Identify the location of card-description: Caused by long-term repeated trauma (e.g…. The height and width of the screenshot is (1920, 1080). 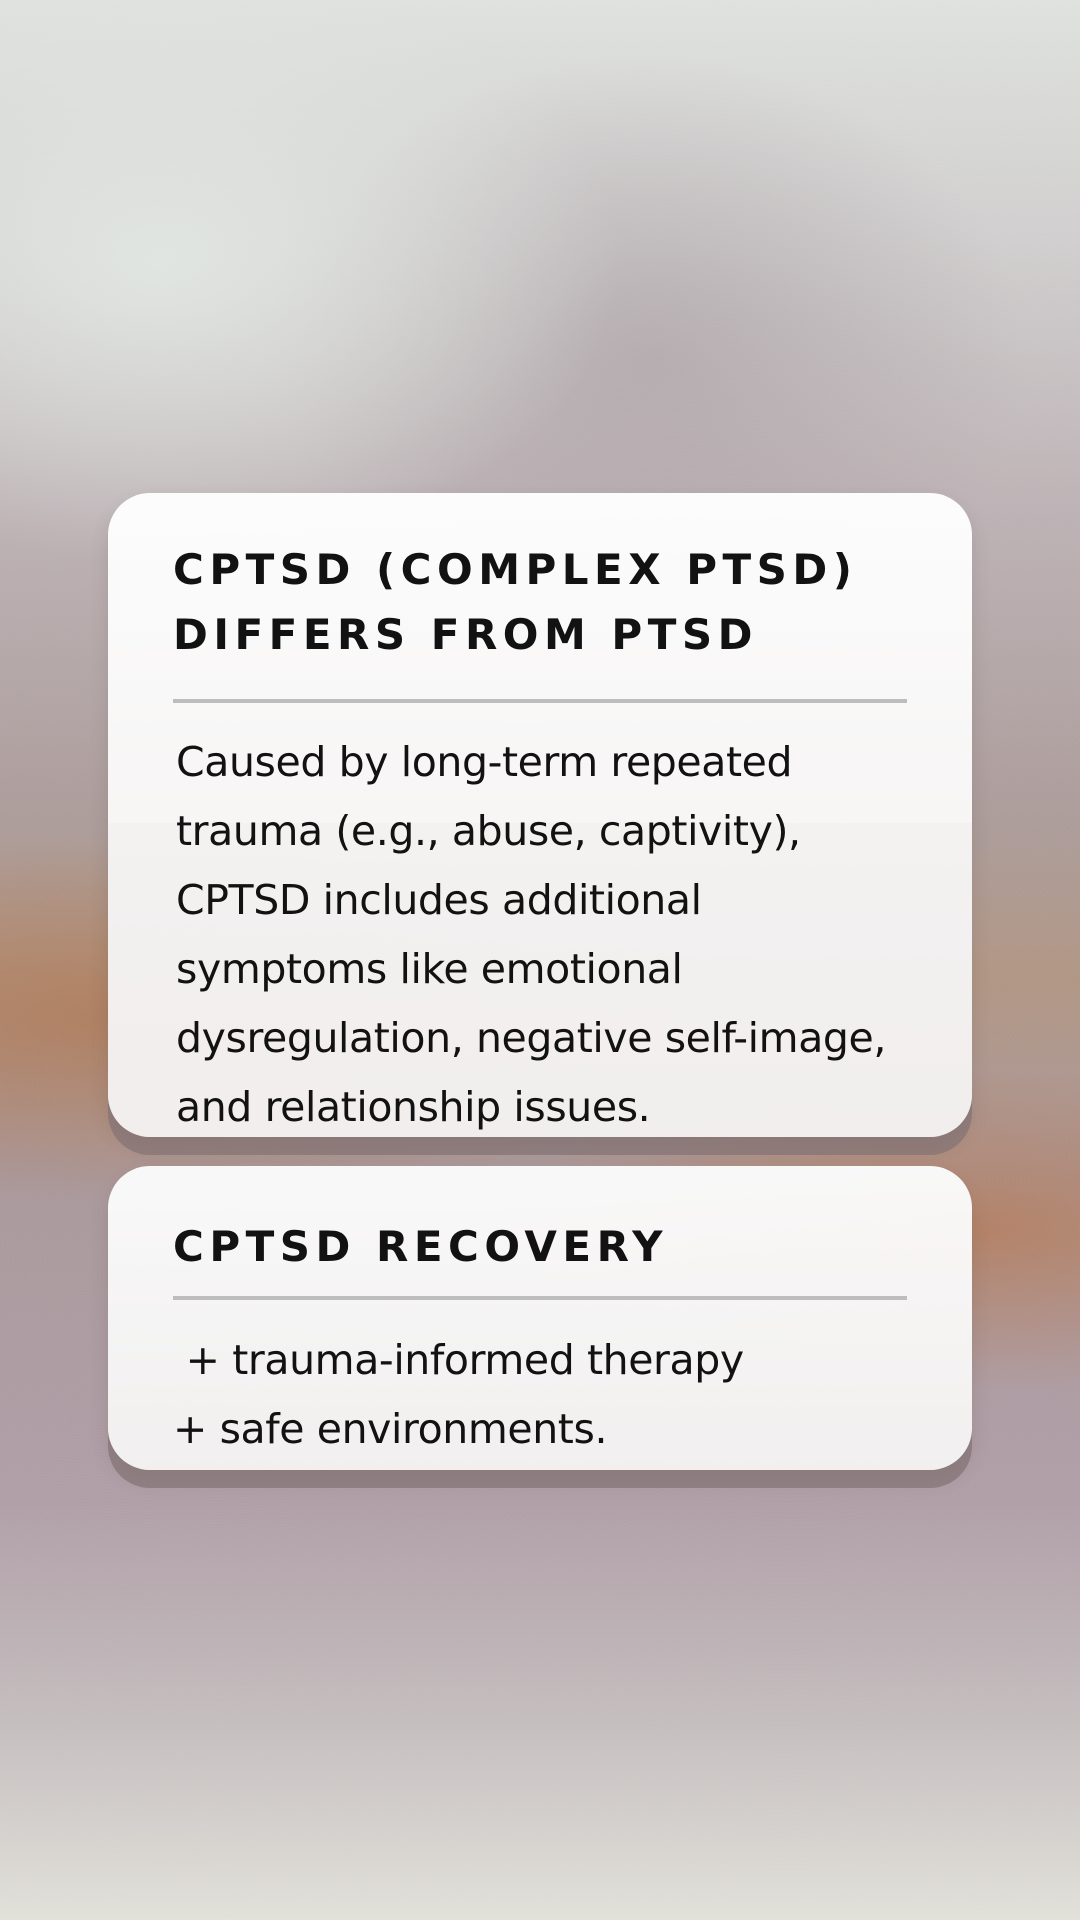
(531, 934).